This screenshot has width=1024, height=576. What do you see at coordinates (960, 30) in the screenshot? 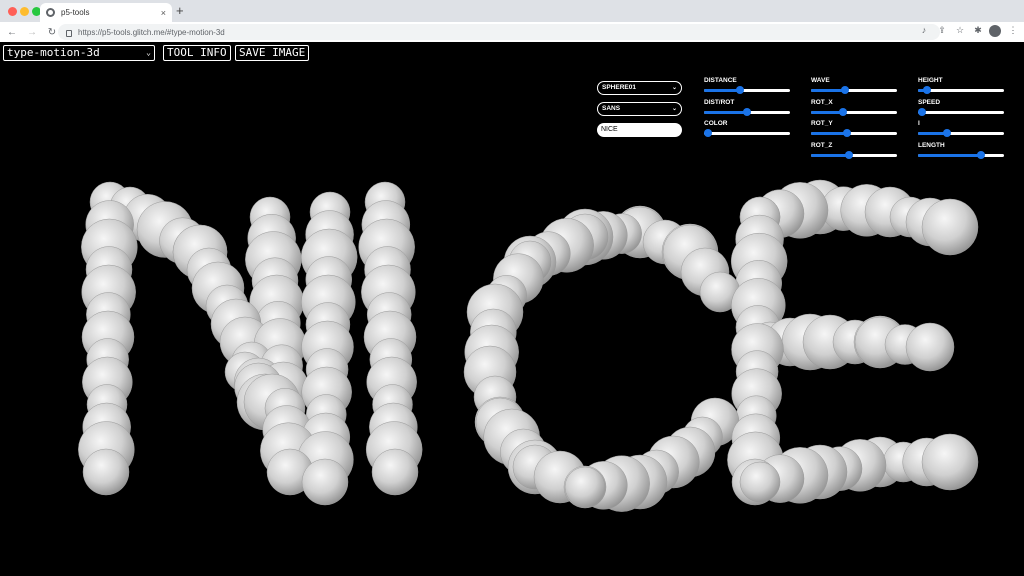
I see `bookmark-star-icon: ☆` at bounding box center [960, 30].